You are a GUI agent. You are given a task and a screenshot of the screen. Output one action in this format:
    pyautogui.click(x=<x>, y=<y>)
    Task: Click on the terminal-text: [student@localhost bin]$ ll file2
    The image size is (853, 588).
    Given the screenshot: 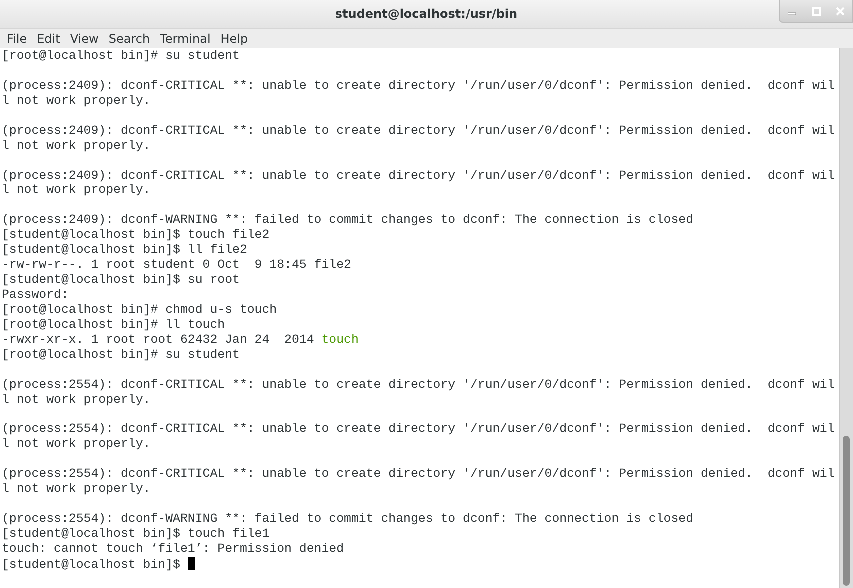 What is the action you would take?
    pyautogui.click(x=125, y=250)
    